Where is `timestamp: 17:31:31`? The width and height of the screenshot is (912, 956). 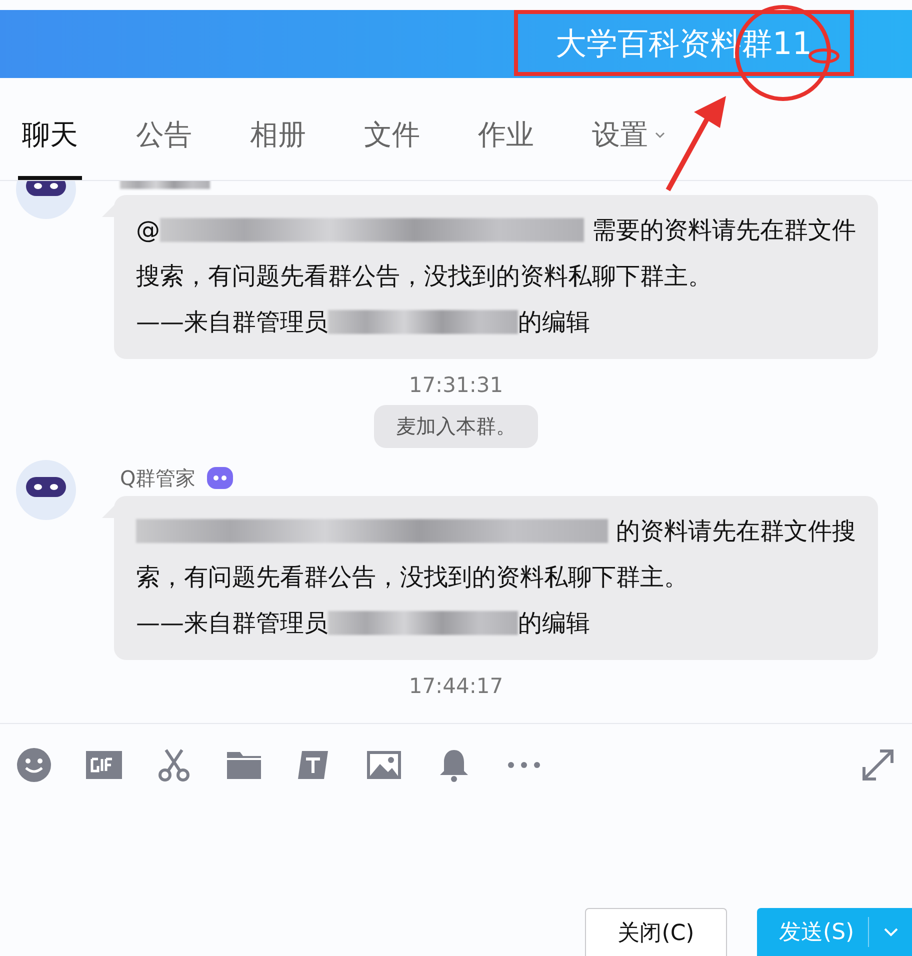 timestamp: 17:31:31 is located at coordinates (456, 385).